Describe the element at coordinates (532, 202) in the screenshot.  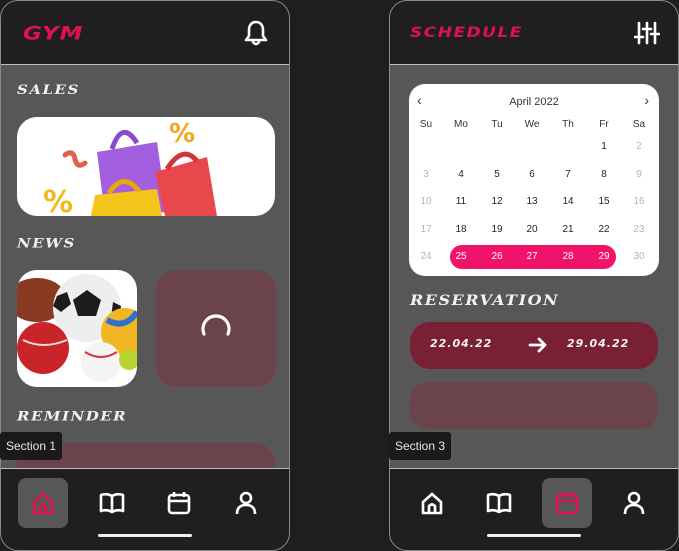
I see `calendar-day: 13` at that location.